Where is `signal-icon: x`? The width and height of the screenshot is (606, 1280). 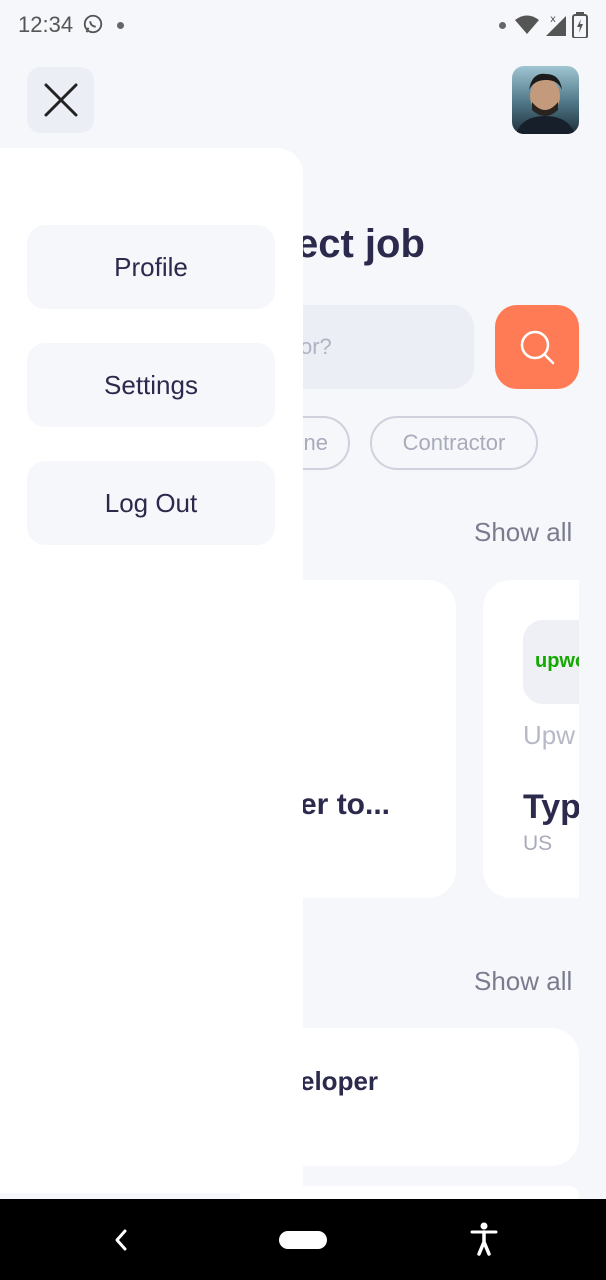
signal-icon: x is located at coordinates (556, 25).